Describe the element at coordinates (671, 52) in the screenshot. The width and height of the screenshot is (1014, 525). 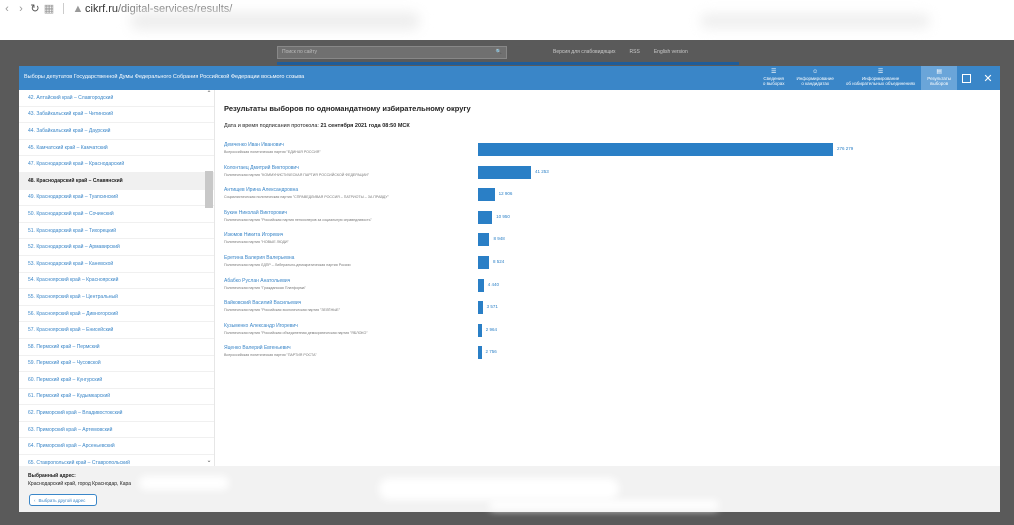
I see `site-link-english: English version` at that location.